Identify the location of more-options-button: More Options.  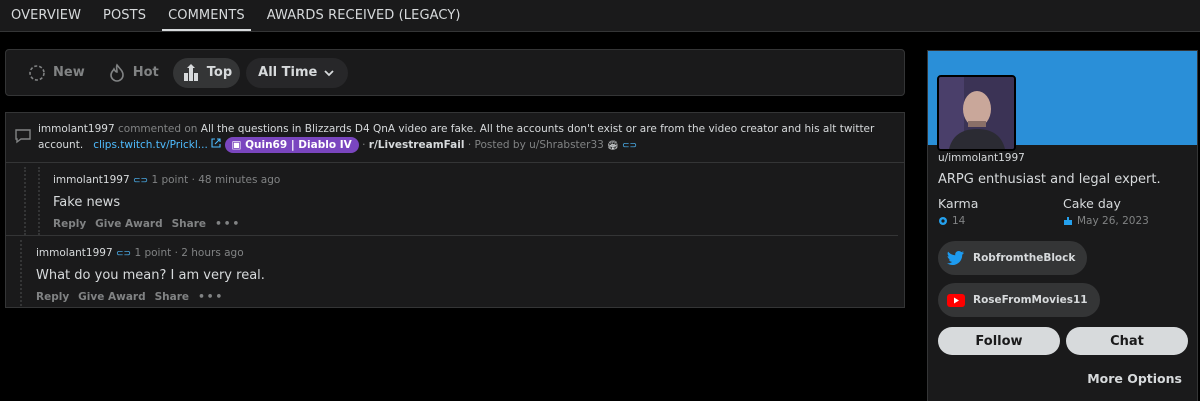
(1134, 378).